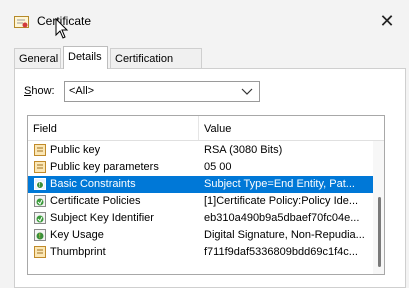 This screenshot has height=288, width=409. What do you see at coordinates (209, 65) in the screenshot?
I see `tab-strip: General Details Certification Path` at bounding box center [209, 65].